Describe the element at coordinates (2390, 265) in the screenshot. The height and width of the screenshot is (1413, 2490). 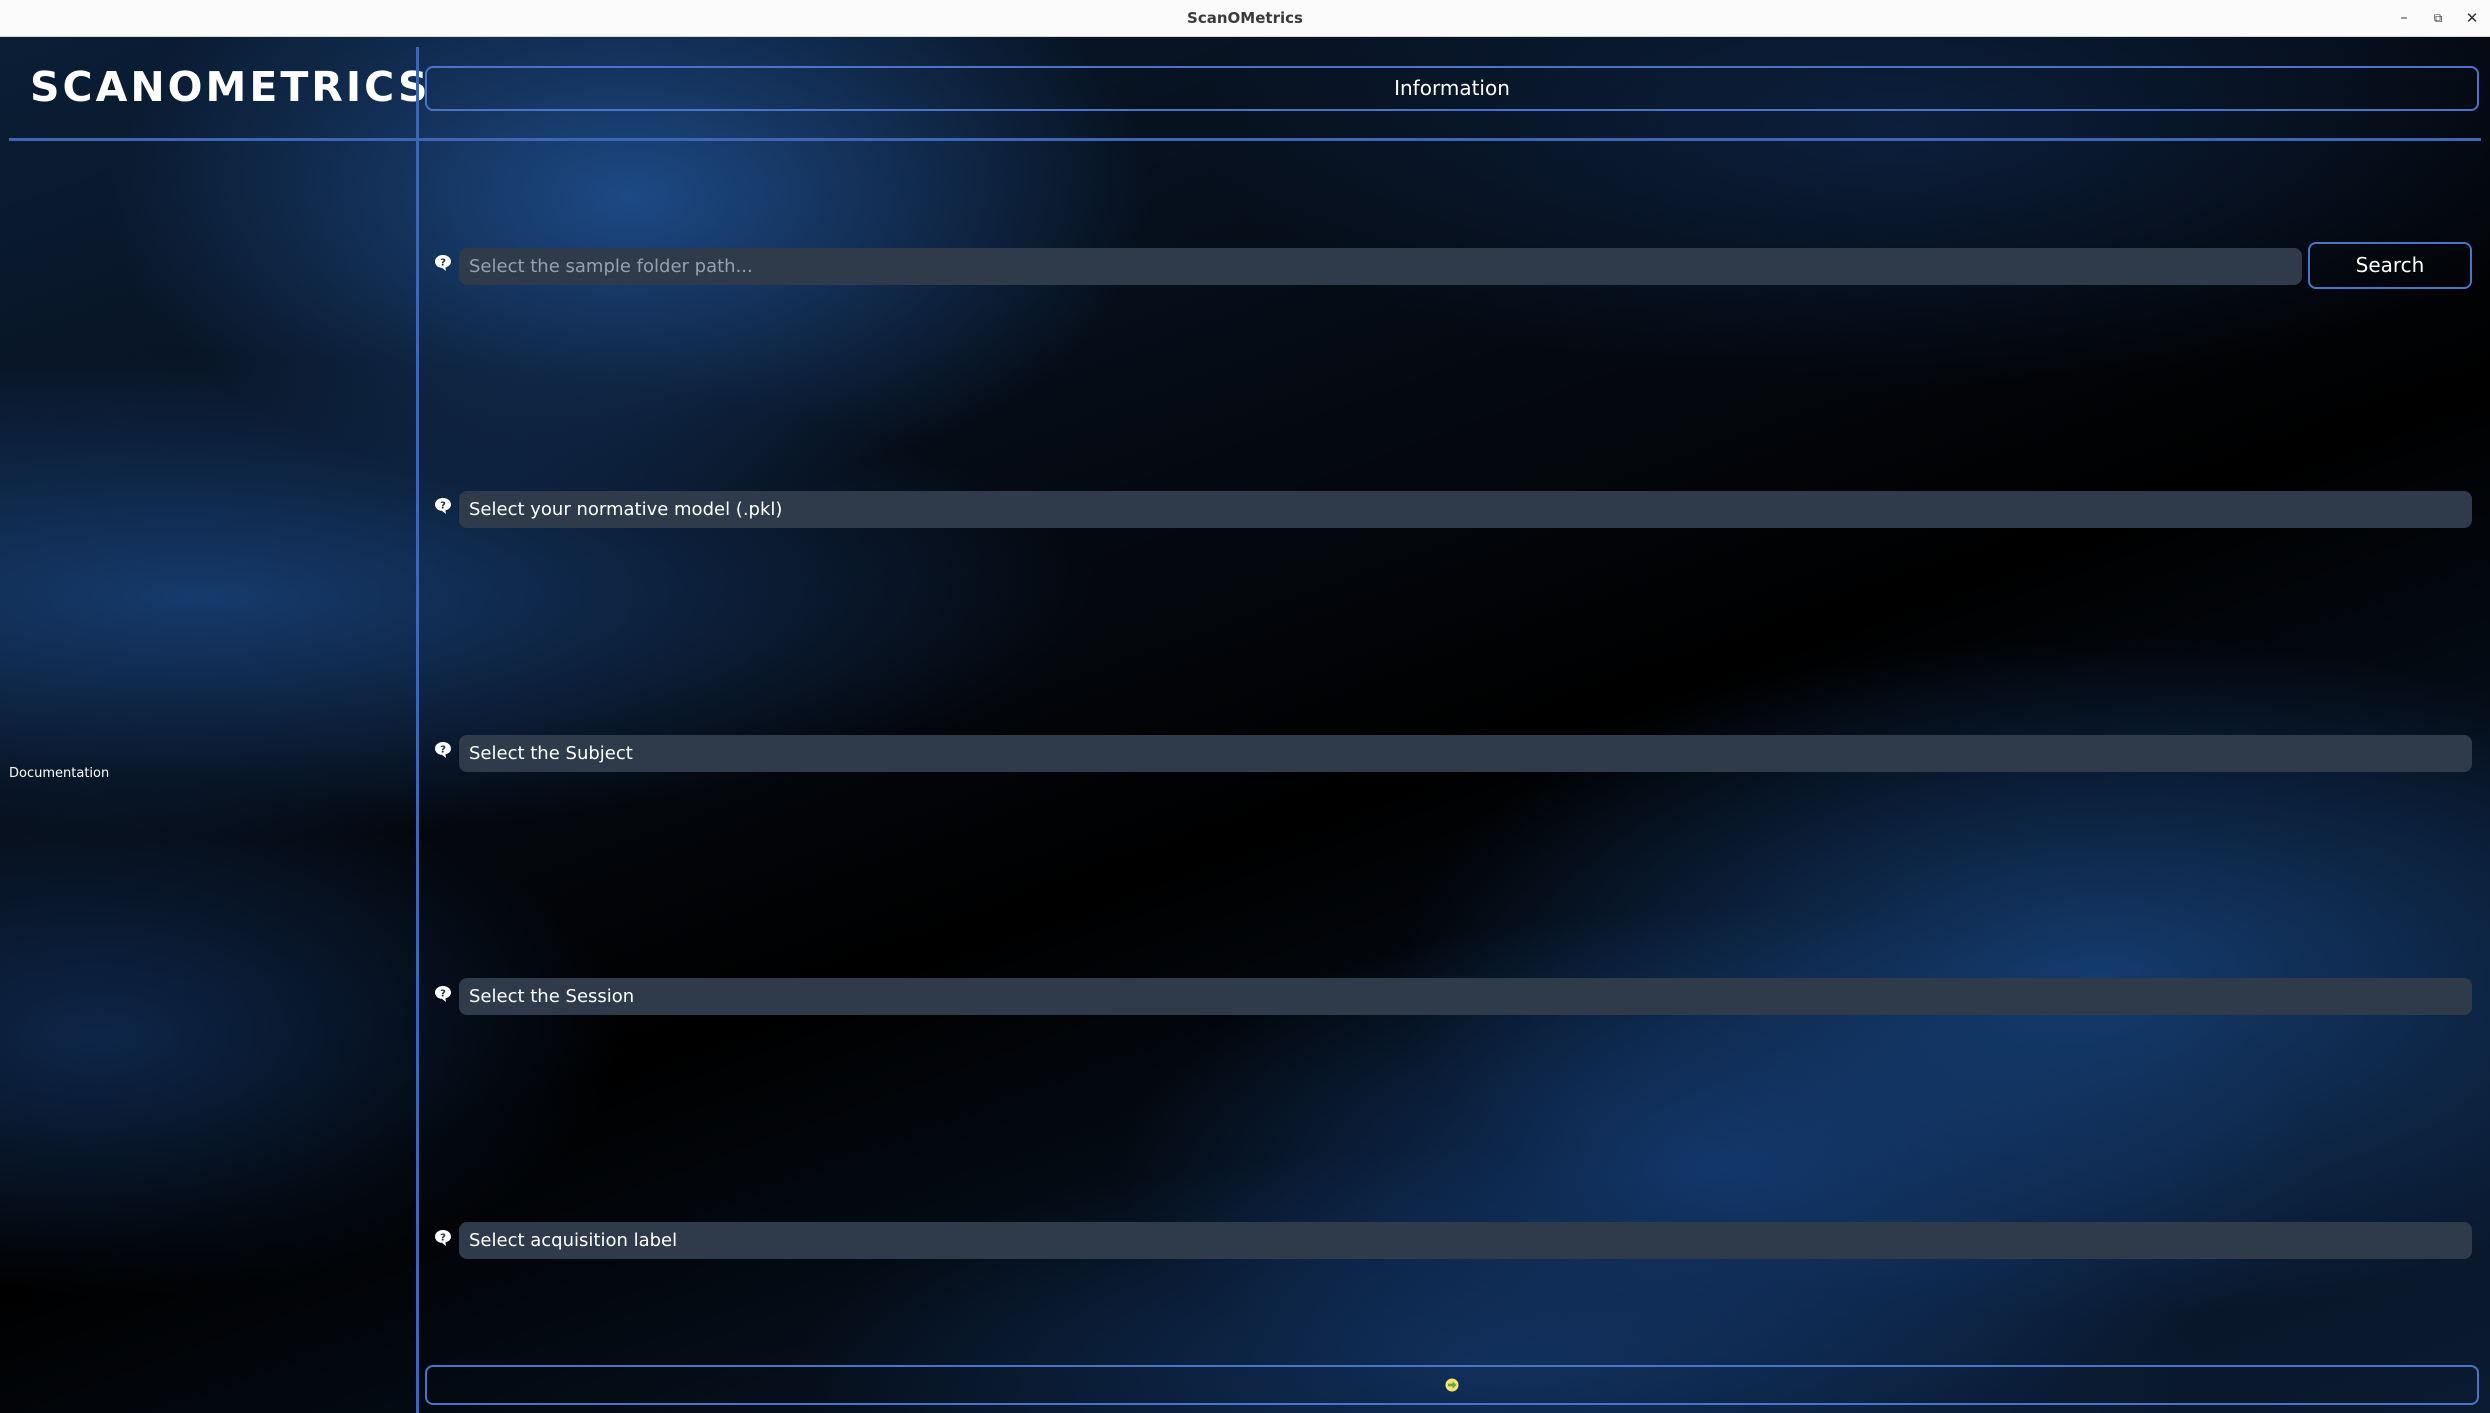
I see `search-button: Search` at that location.